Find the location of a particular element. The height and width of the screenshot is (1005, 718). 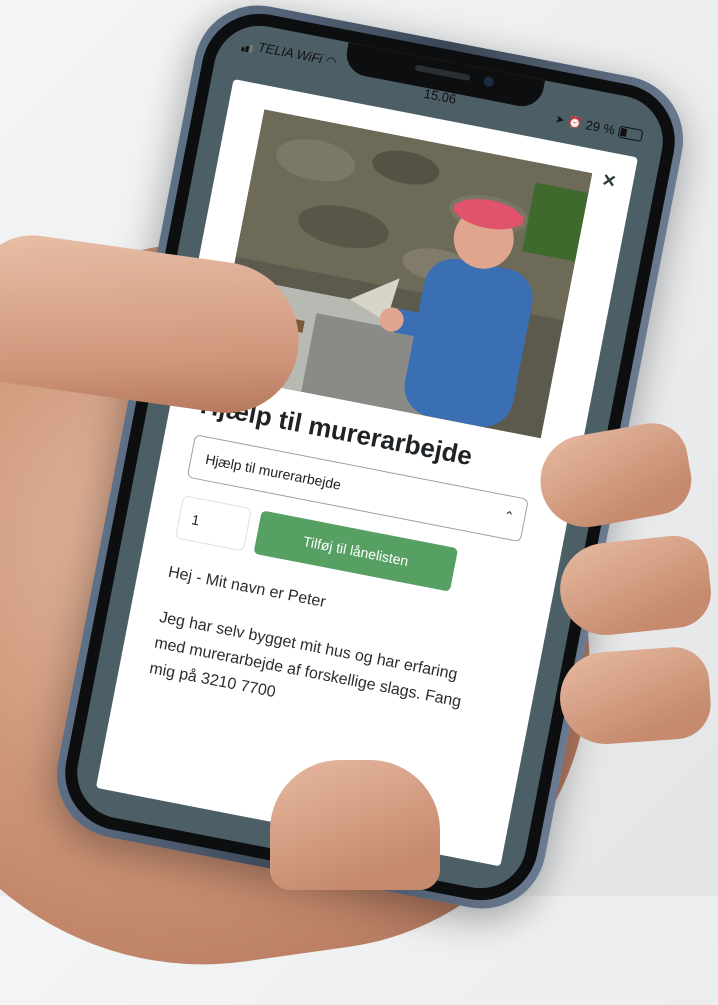

wifi-icon: ◠ is located at coordinates (331, 60).